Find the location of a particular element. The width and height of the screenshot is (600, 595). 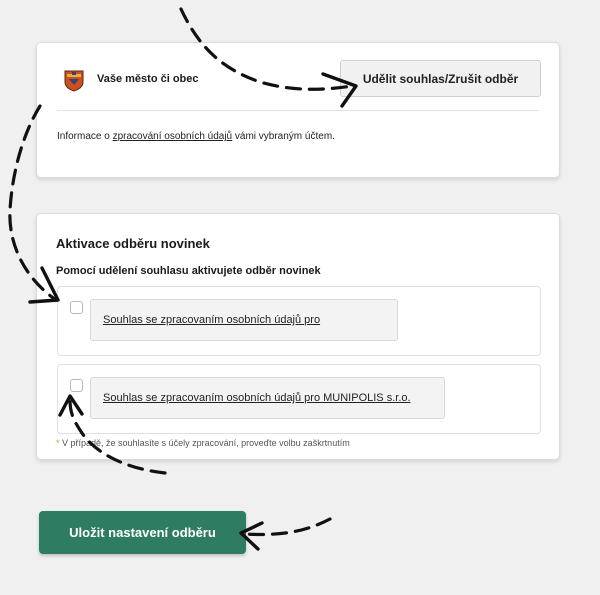

municipality-crest-icon is located at coordinates (74, 81).